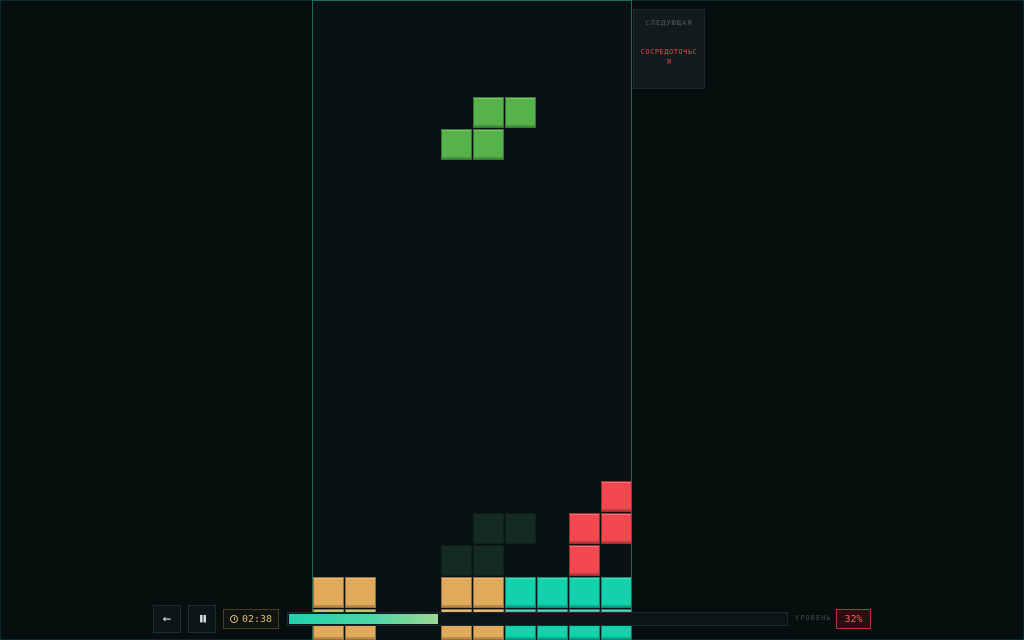 This screenshot has height=640, width=1024. I want to click on next-piece-panel: СЛЕДУЮЩАЯ СОСРЕДОТОЧЬСЯ, so click(669, 49).